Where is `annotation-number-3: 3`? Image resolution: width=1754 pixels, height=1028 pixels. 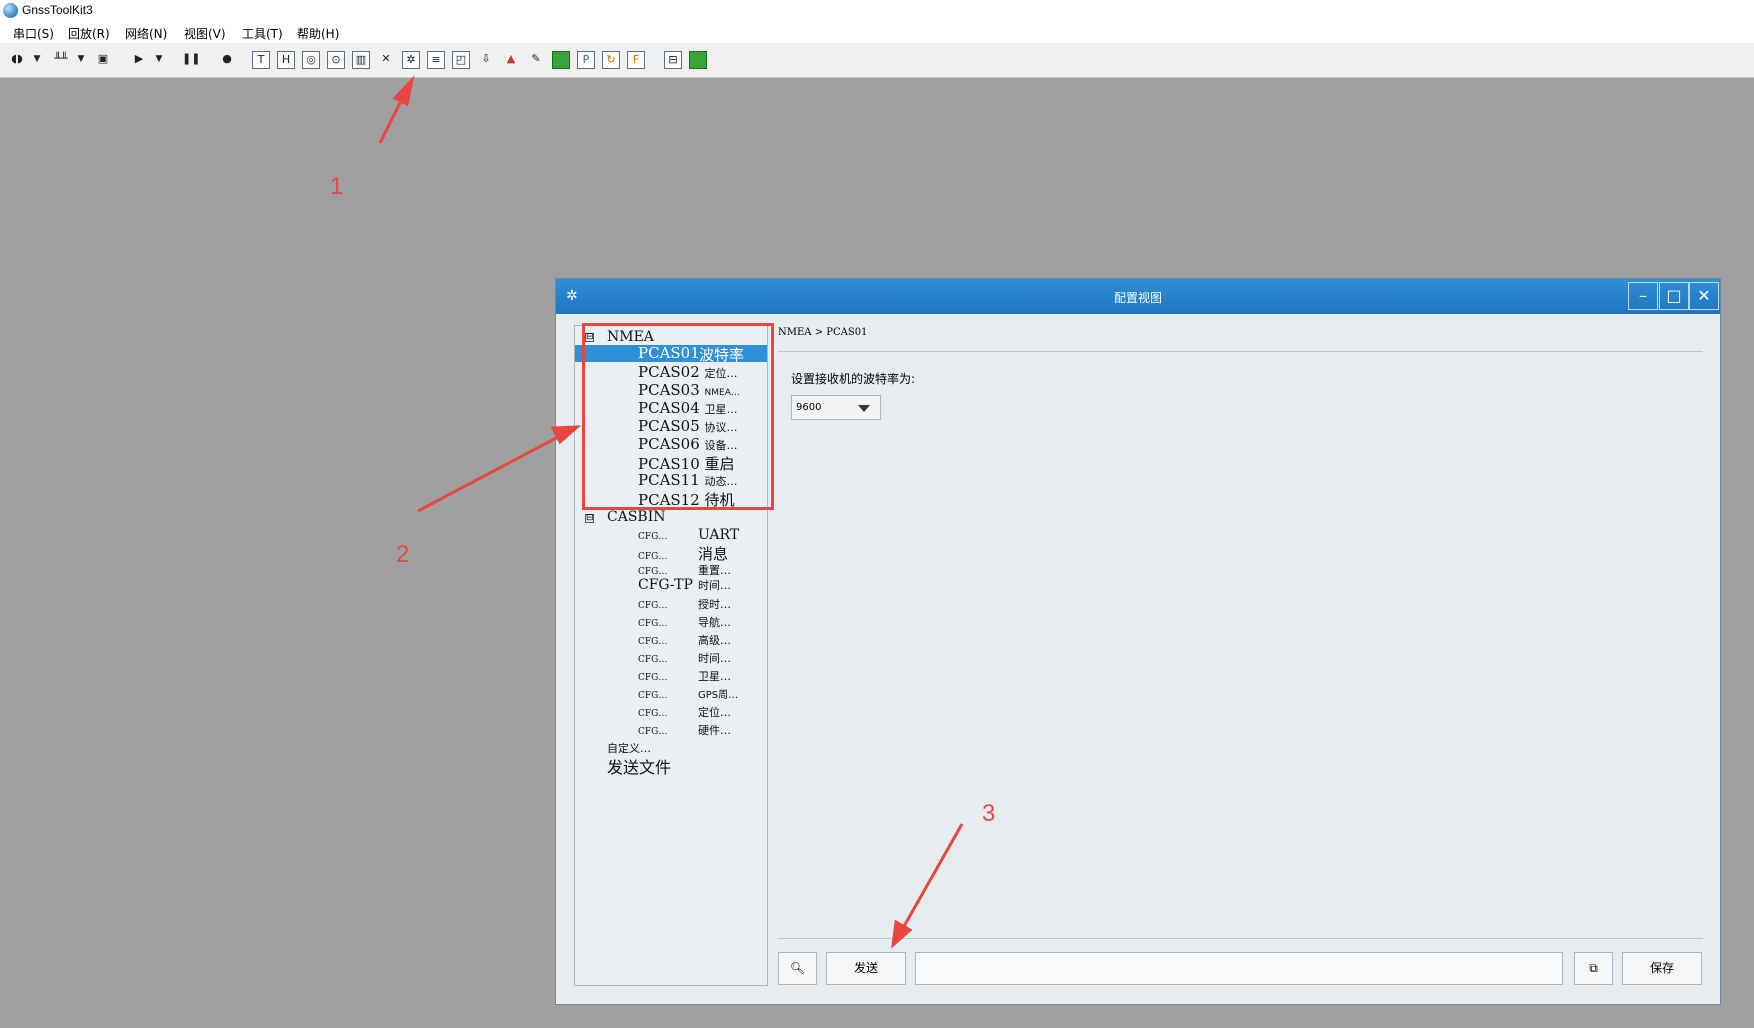
annotation-number-3: 3 is located at coordinates (989, 813).